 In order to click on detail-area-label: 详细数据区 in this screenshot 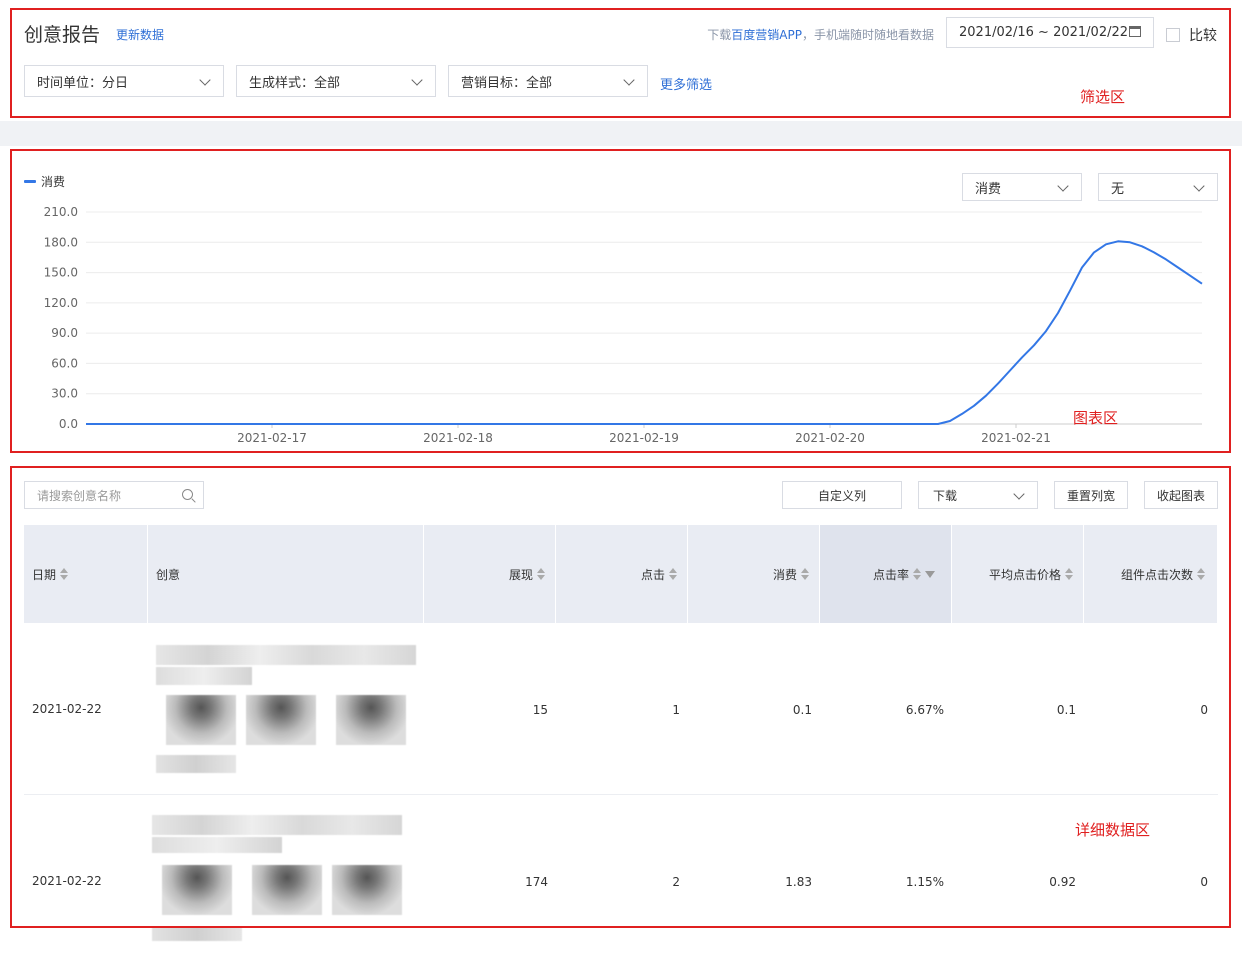, I will do `click(1113, 830)`.